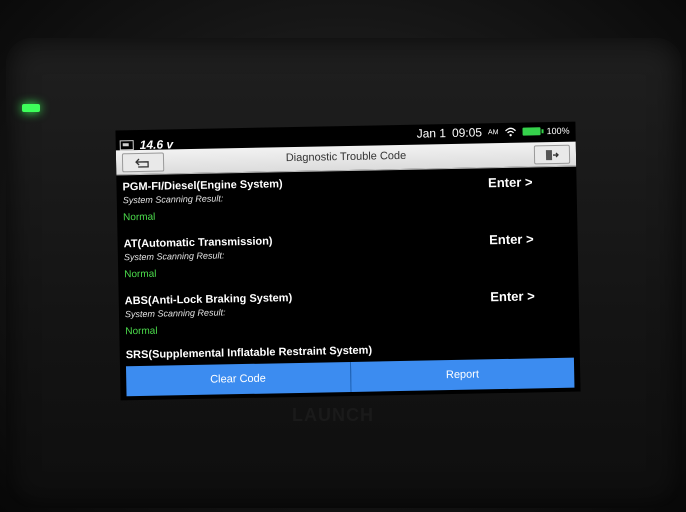  Describe the element at coordinates (208, 300) in the screenshot. I see `system-name: ABS(Anti-Lock Braking System)` at that location.